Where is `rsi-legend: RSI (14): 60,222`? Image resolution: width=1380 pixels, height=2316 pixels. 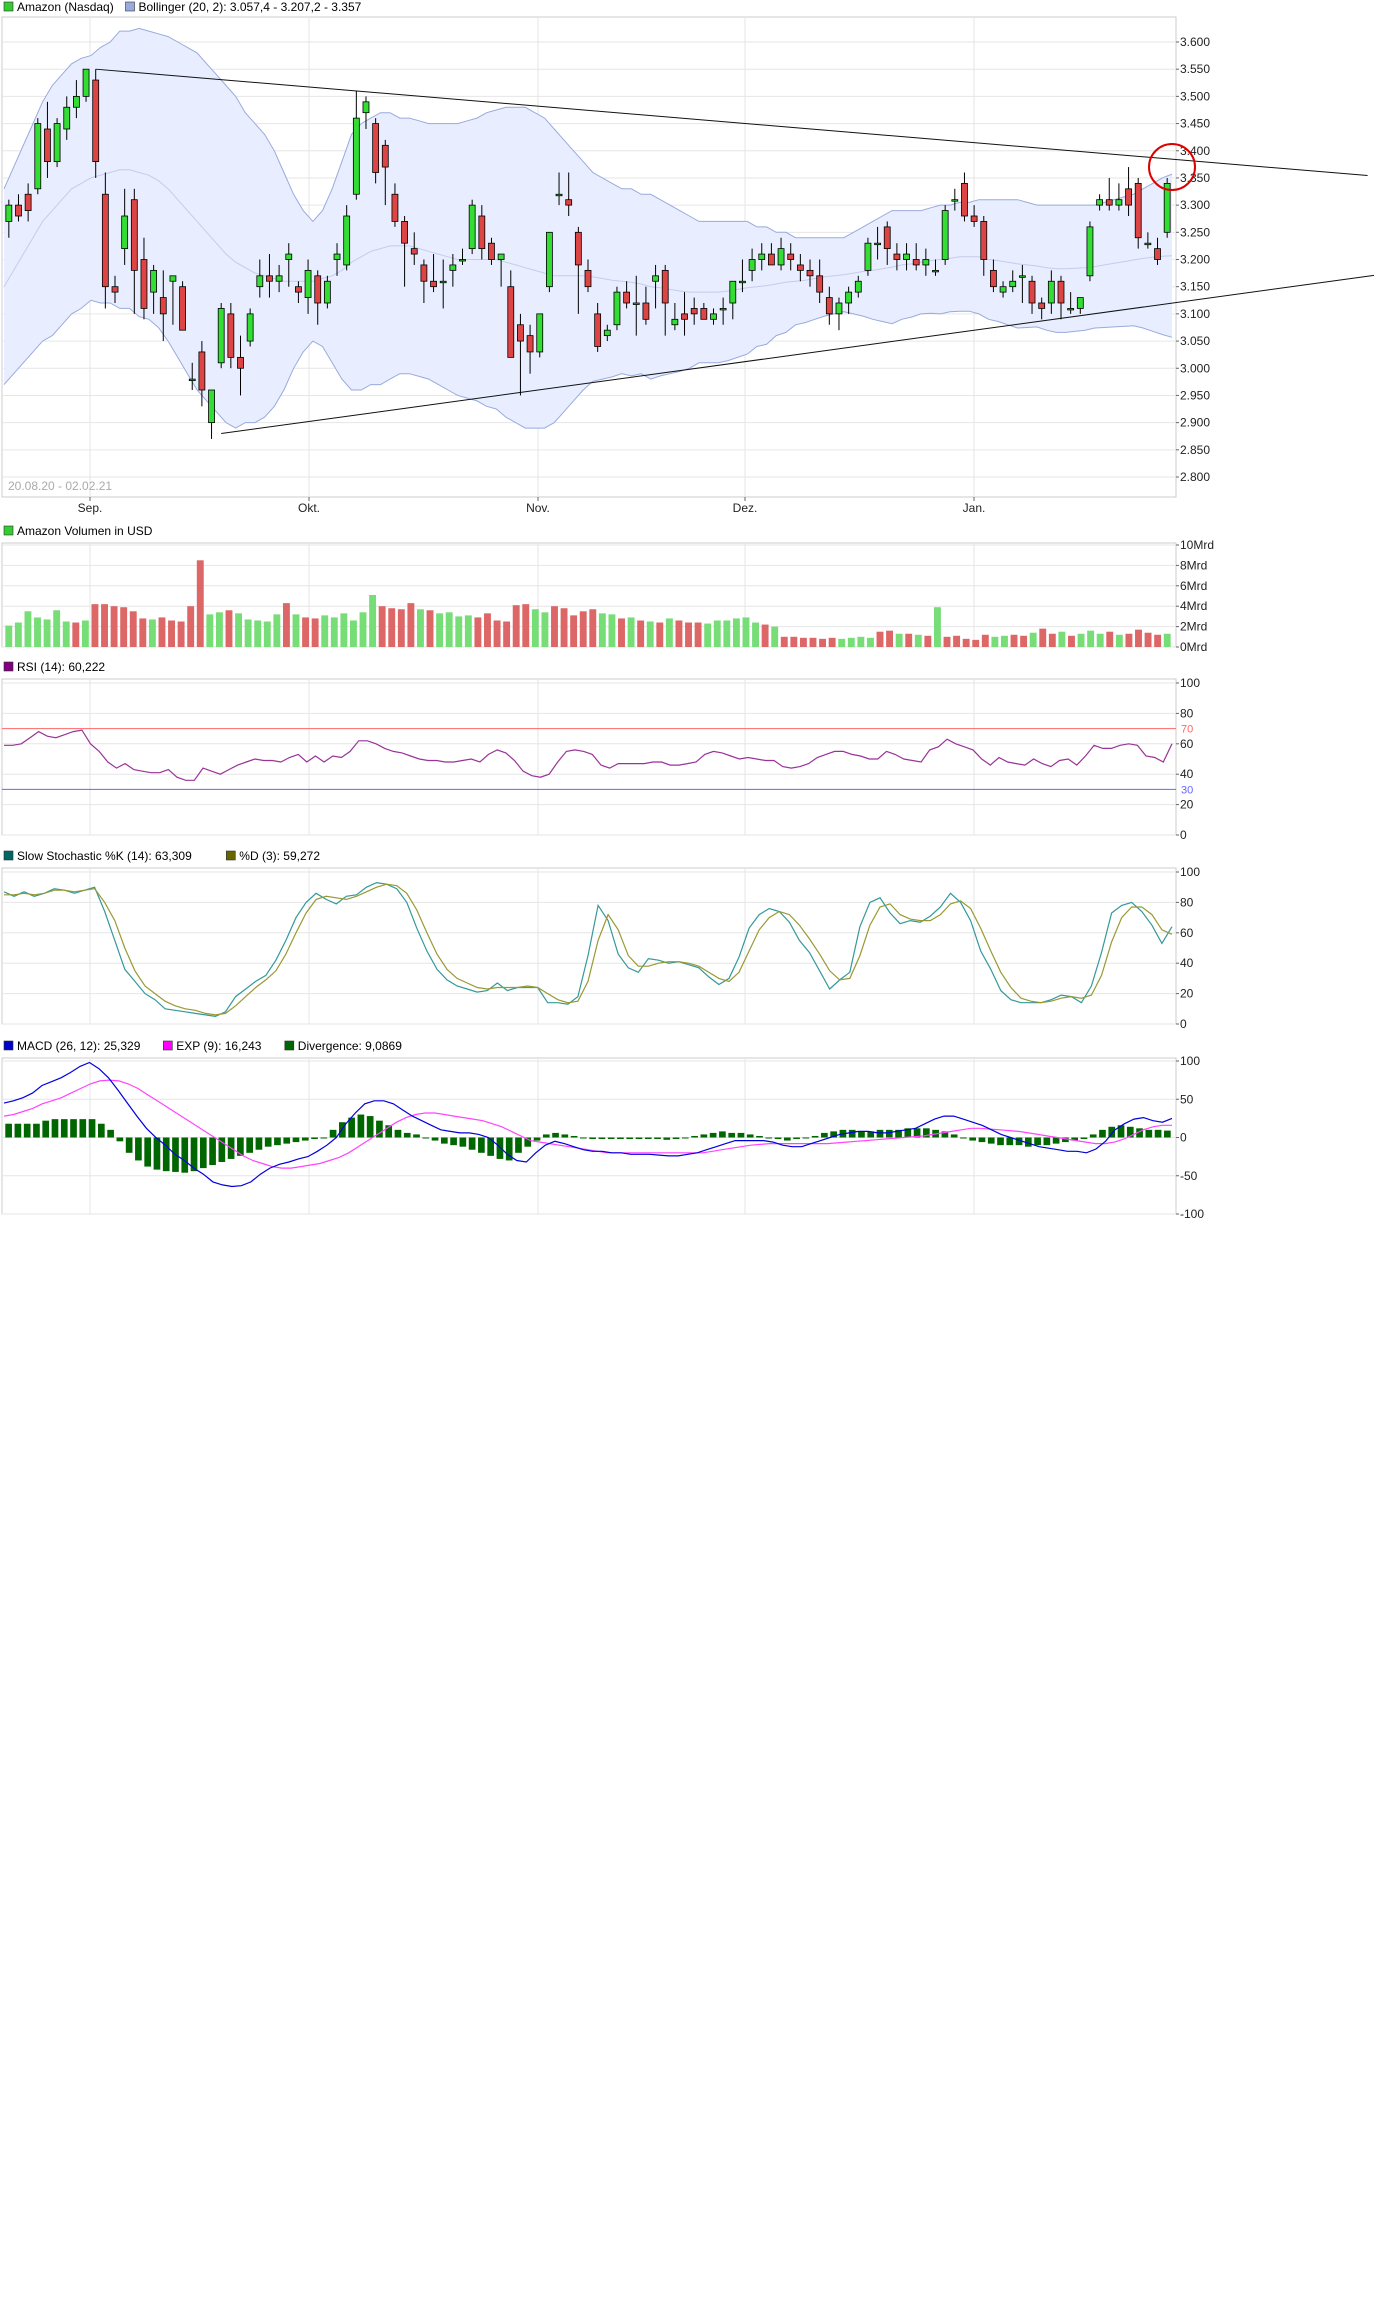
rsi-legend: RSI (14): 60,222 is located at coordinates (54, 667).